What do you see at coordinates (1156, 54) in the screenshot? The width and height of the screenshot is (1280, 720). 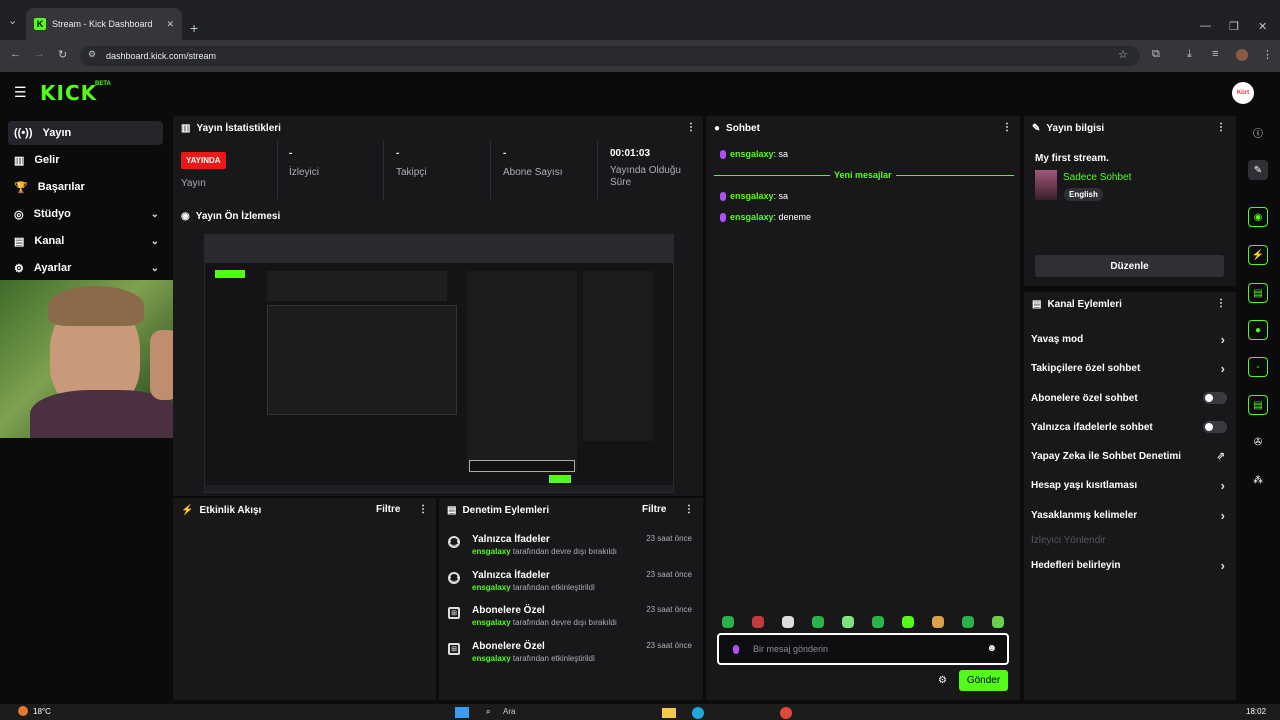 I see `extensions-icon: ⧉` at bounding box center [1156, 54].